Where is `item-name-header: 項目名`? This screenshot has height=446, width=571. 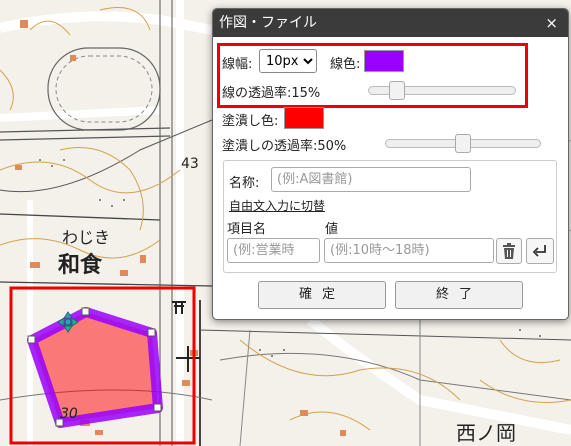 item-name-header: 項目名 is located at coordinates (247, 229).